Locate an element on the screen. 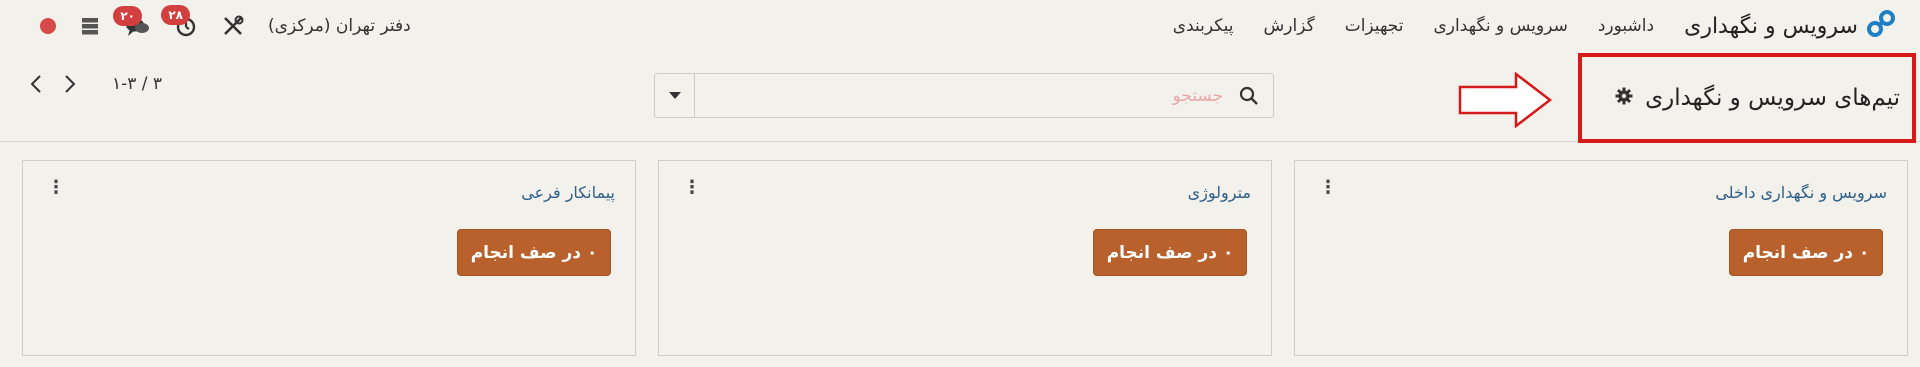  pager-previous-button is located at coordinates (36, 84).